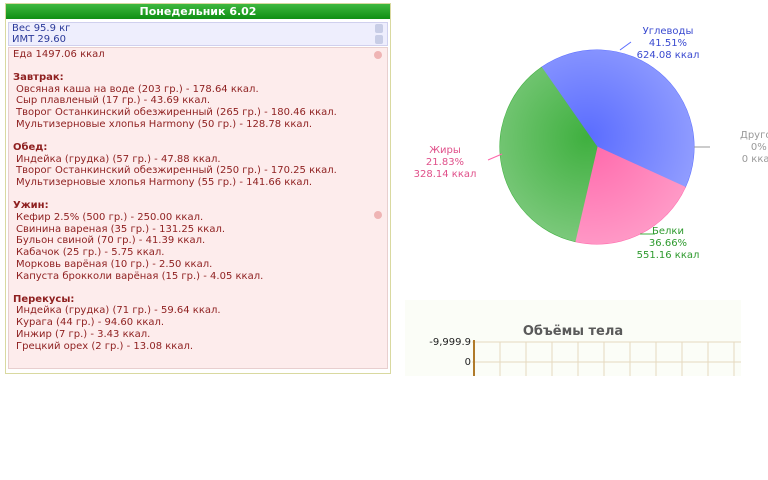  I want to click on food-item: Курага (44 гр.) - 94.60 ккал., so click(200, 323).